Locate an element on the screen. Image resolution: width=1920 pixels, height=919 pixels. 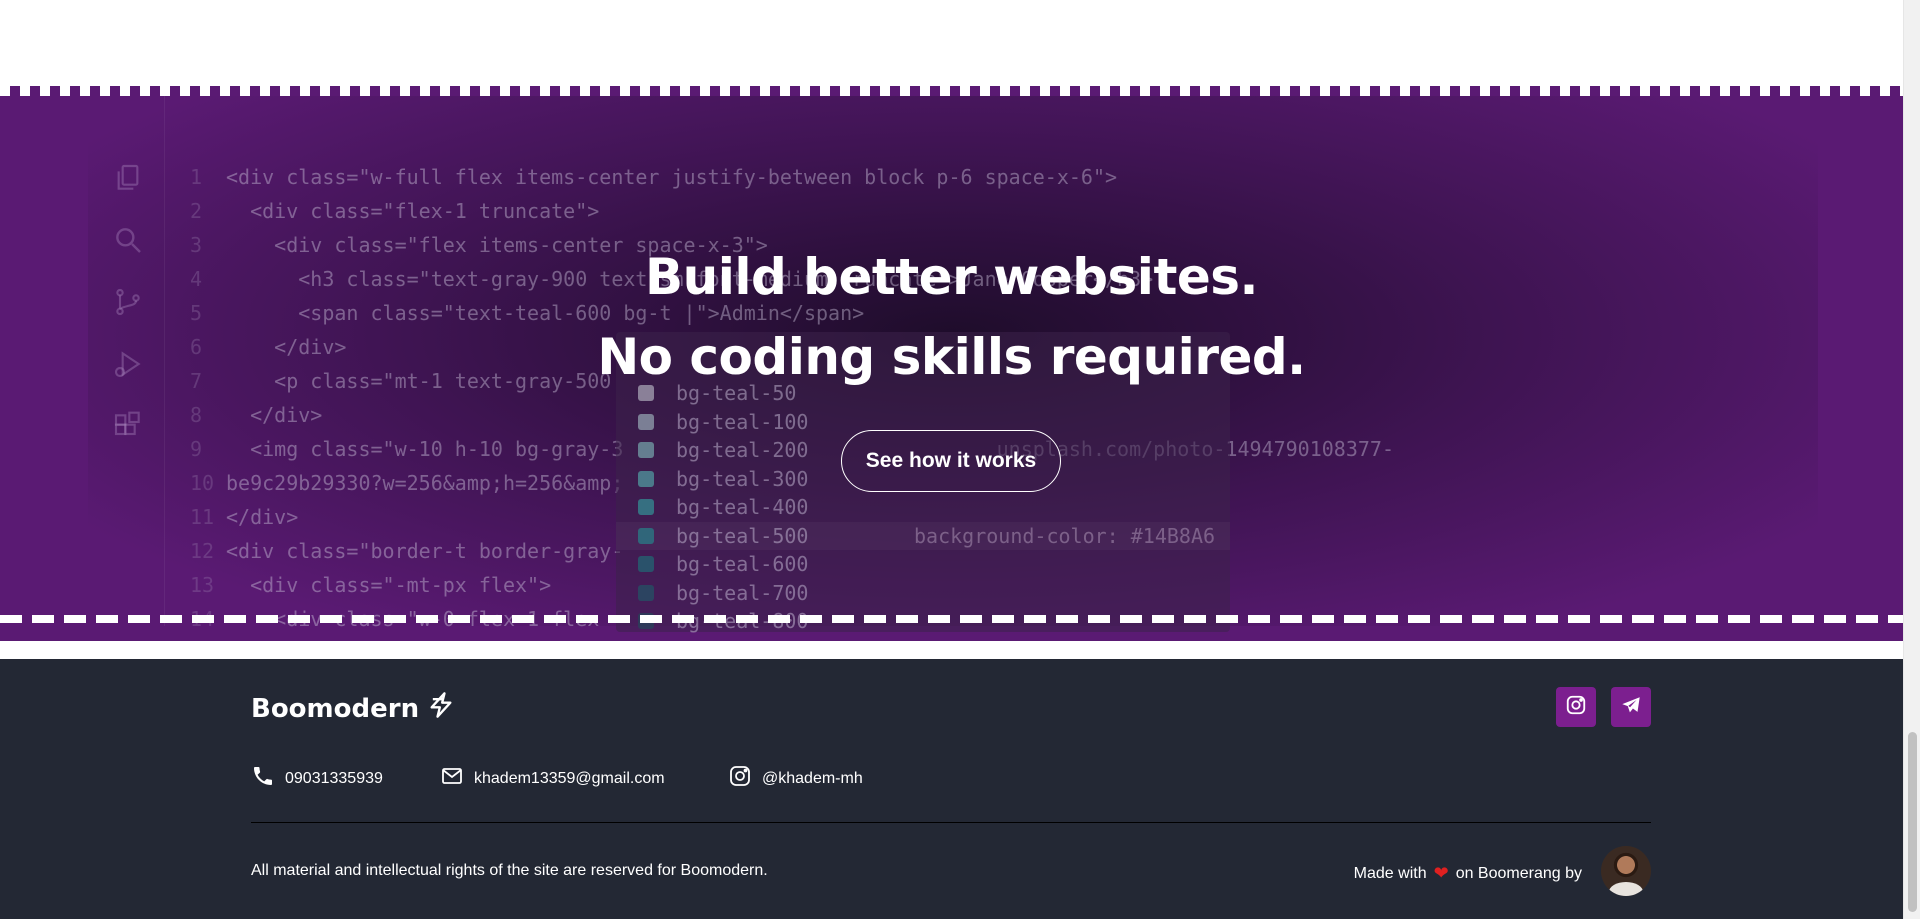
autocomplete-label: bg-teal-200 is located at coordinates (742, 450).